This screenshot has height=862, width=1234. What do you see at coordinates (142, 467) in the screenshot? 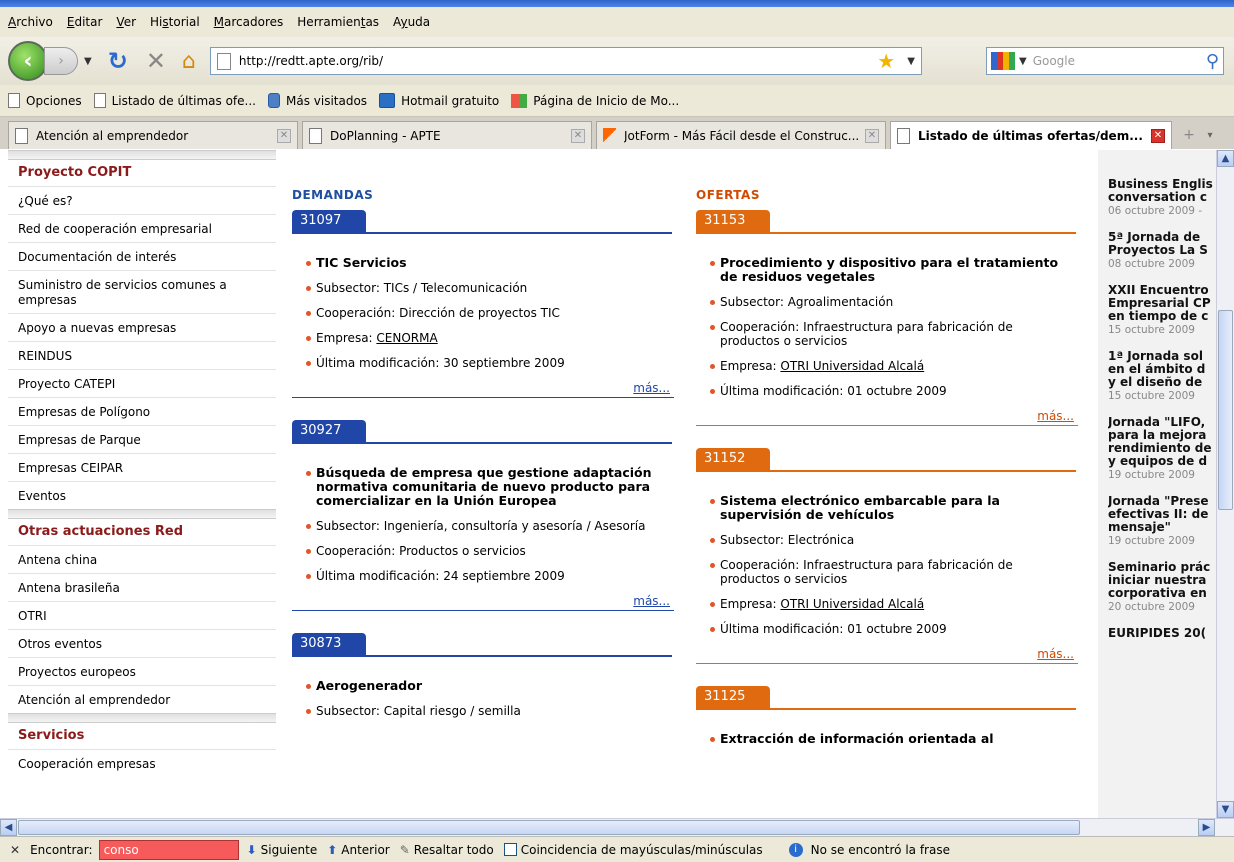
I see `sidebar-item: Empresas CEIPAR` at bounding box center [142, 467].